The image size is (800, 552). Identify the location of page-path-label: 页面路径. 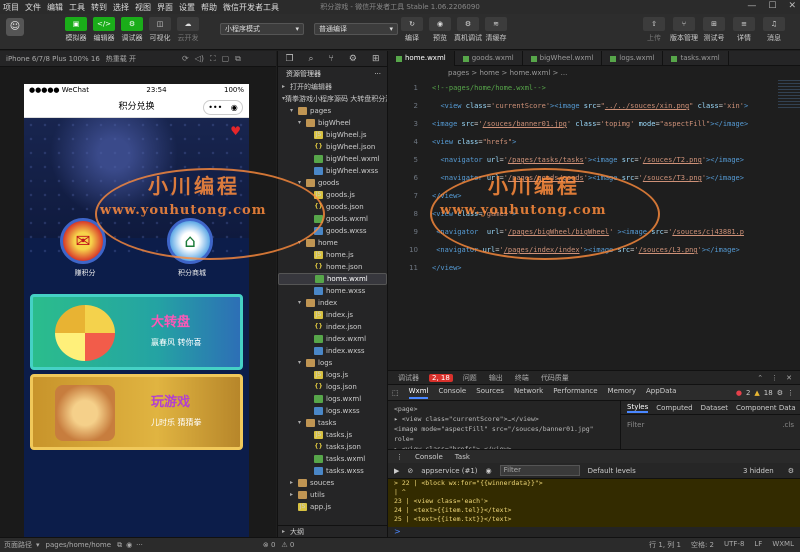
(18, 545).